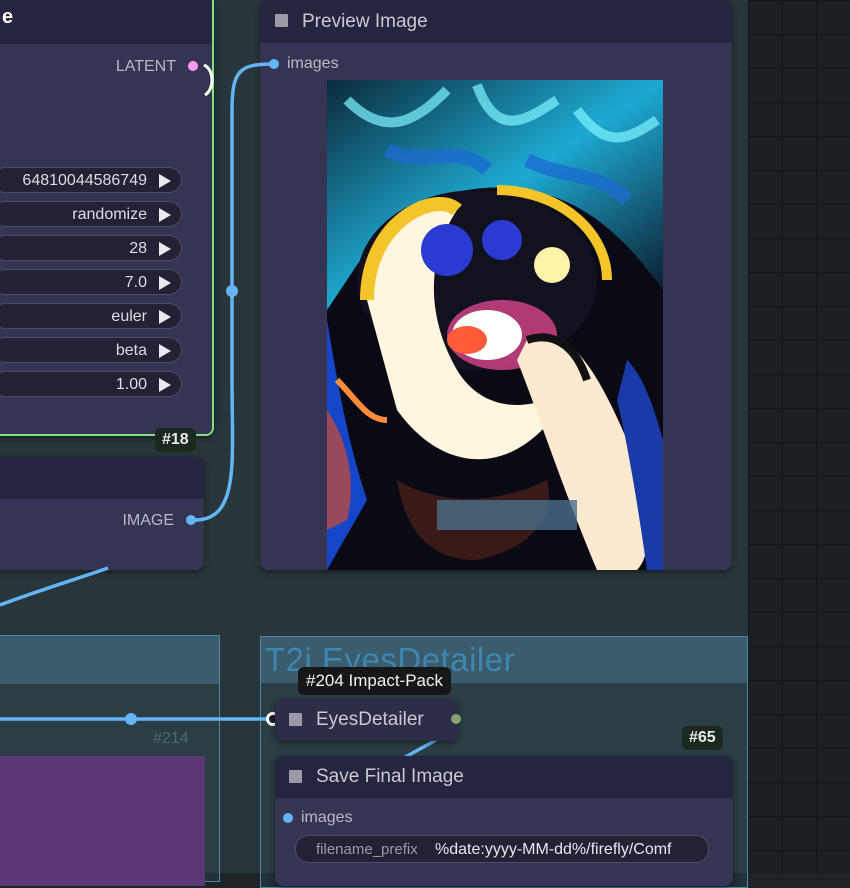  What do you see at coordinates (367, 849) in the screenshot?
I see `filename-prefix-label: filename_prefix` at bounding box center [367, 849].